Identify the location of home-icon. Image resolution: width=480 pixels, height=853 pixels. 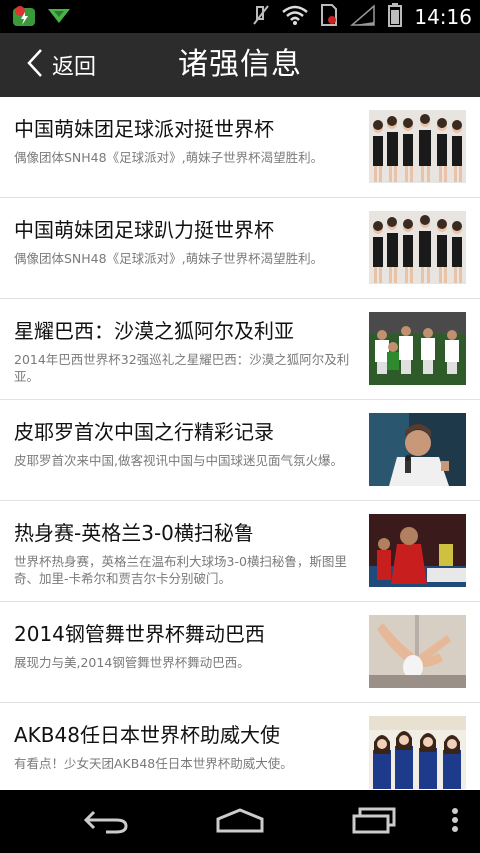
(240, 822).